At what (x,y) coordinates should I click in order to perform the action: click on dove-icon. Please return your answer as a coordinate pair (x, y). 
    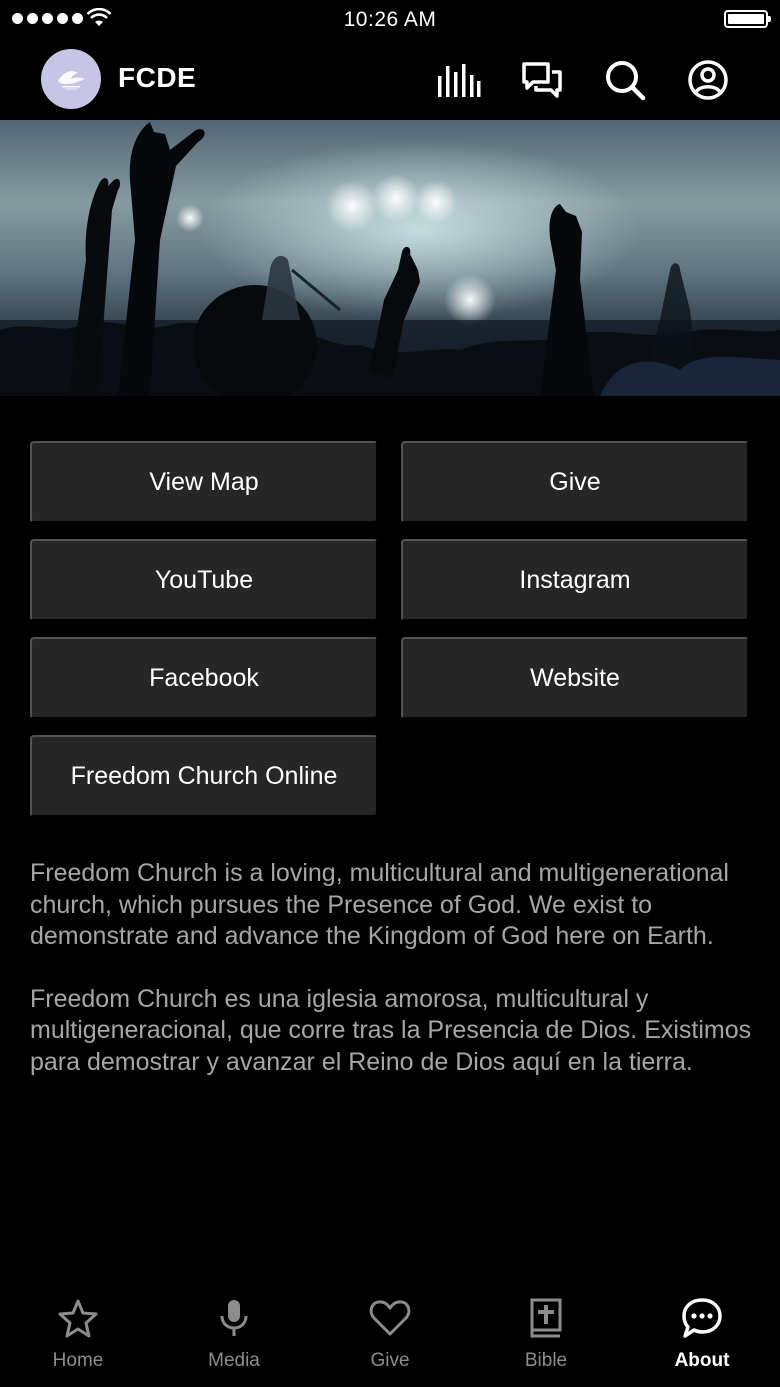
    Looking at the image, I should click on (71, 80).